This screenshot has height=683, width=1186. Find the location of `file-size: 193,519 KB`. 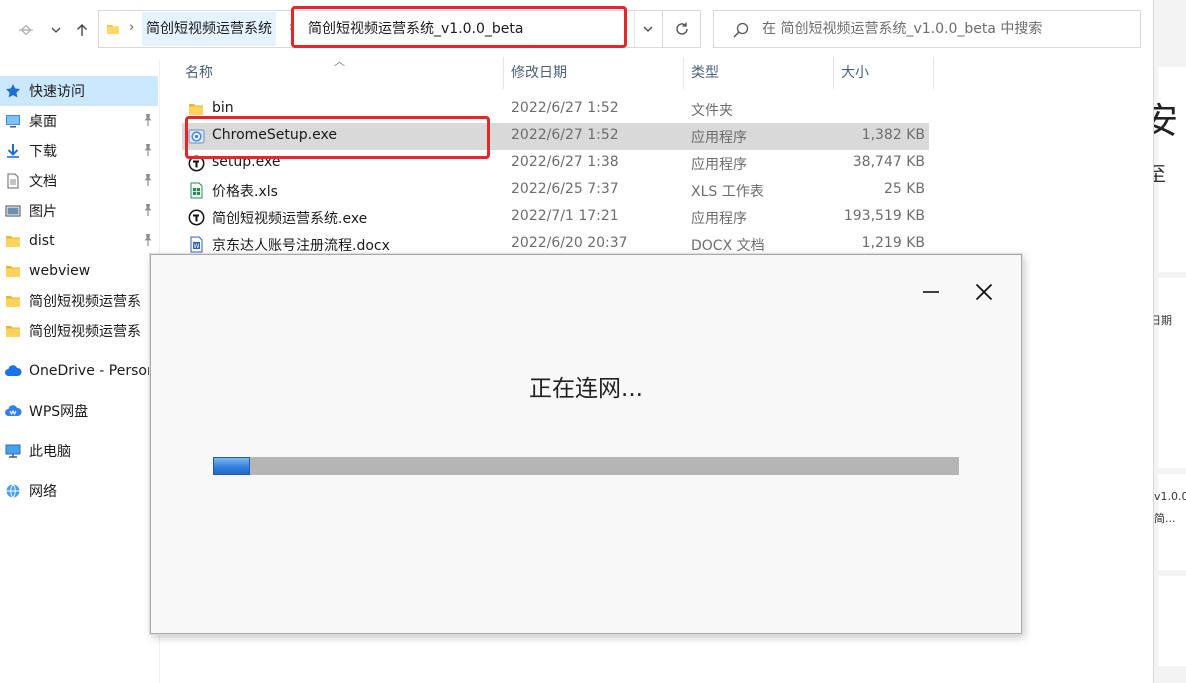

file-size: 193,519 KB is located at coordinates (884, 216).